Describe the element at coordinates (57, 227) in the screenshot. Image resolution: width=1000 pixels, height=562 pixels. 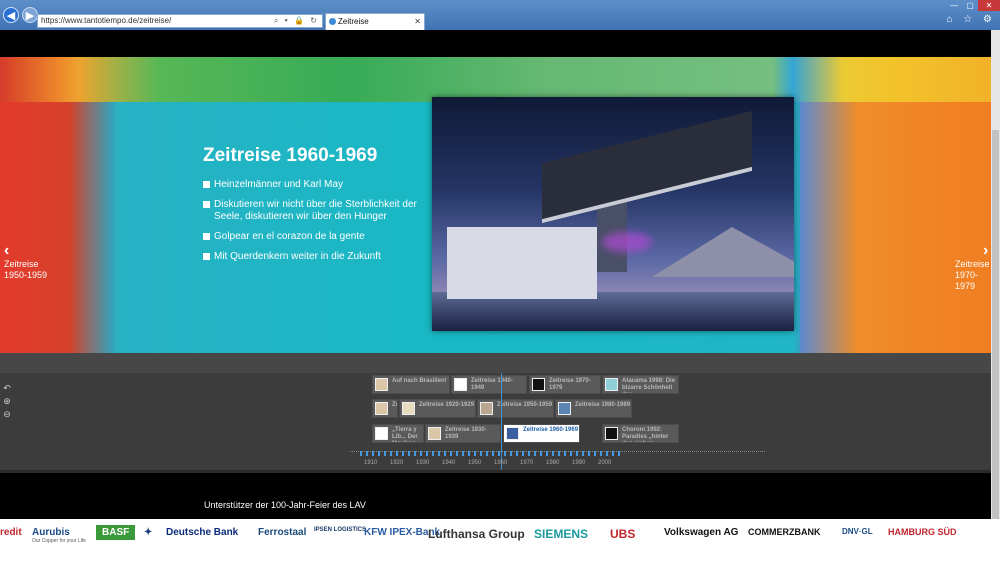
I see `color-band-left` at that location.